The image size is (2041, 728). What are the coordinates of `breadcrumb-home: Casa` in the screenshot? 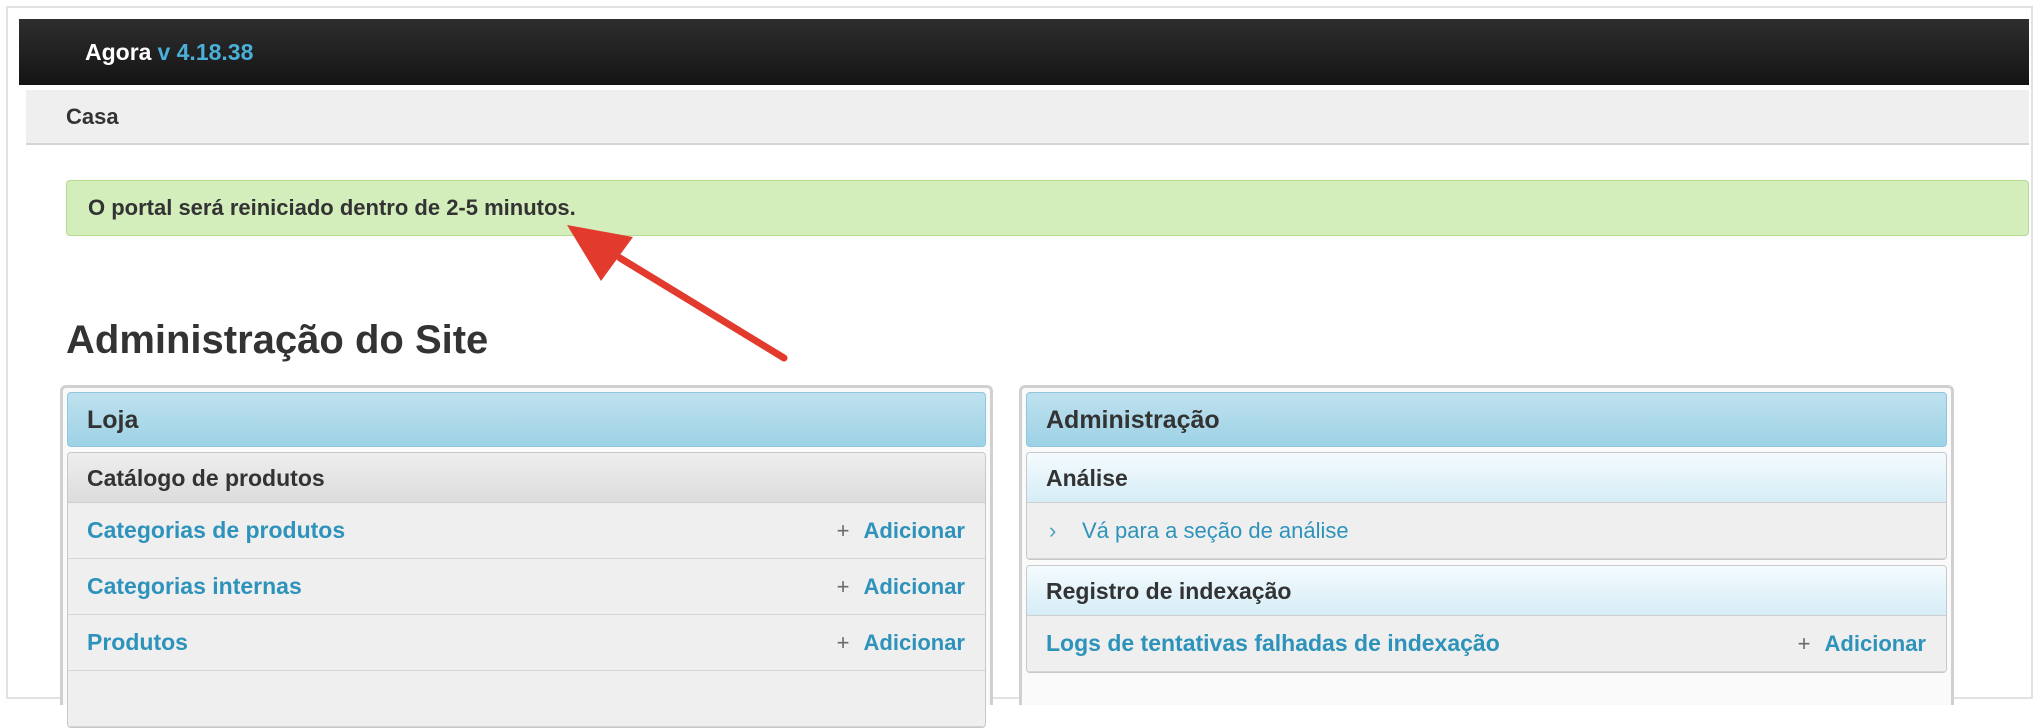 It's located at (92, 116).